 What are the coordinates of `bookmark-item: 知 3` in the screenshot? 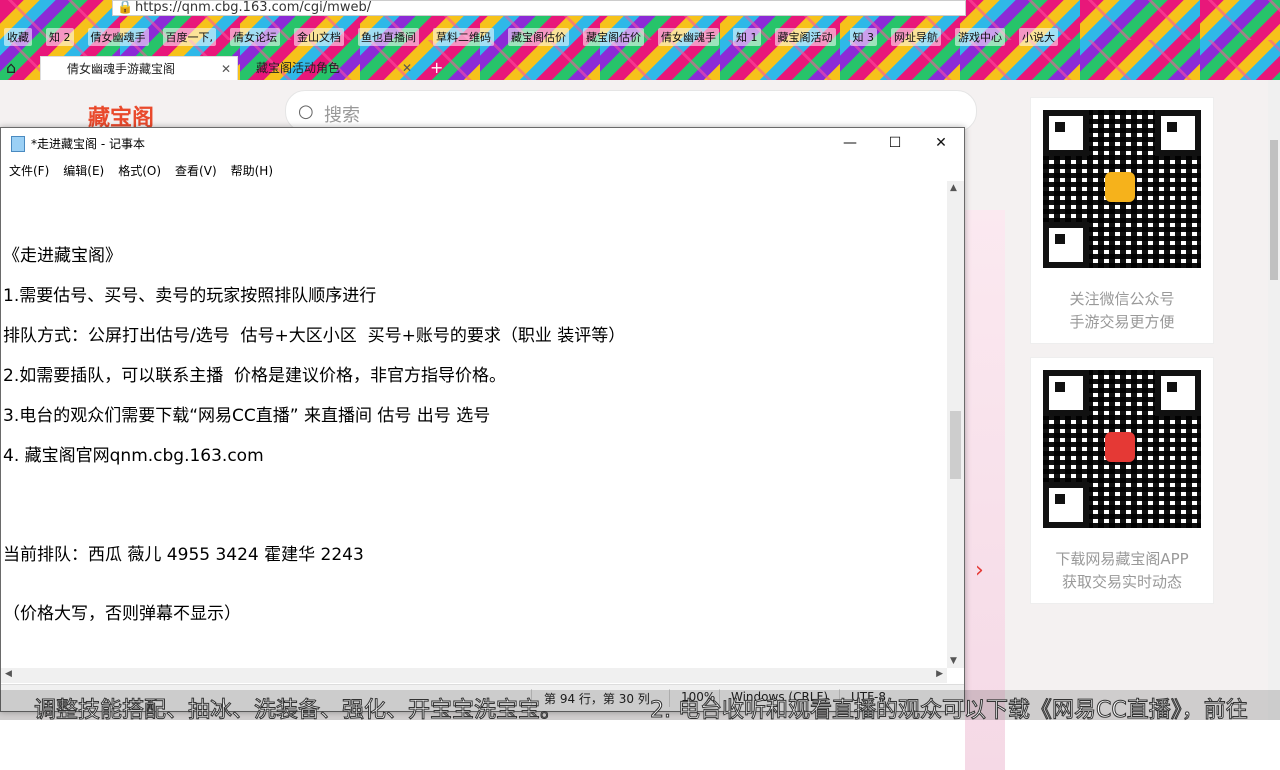 It's located at (863, 37).